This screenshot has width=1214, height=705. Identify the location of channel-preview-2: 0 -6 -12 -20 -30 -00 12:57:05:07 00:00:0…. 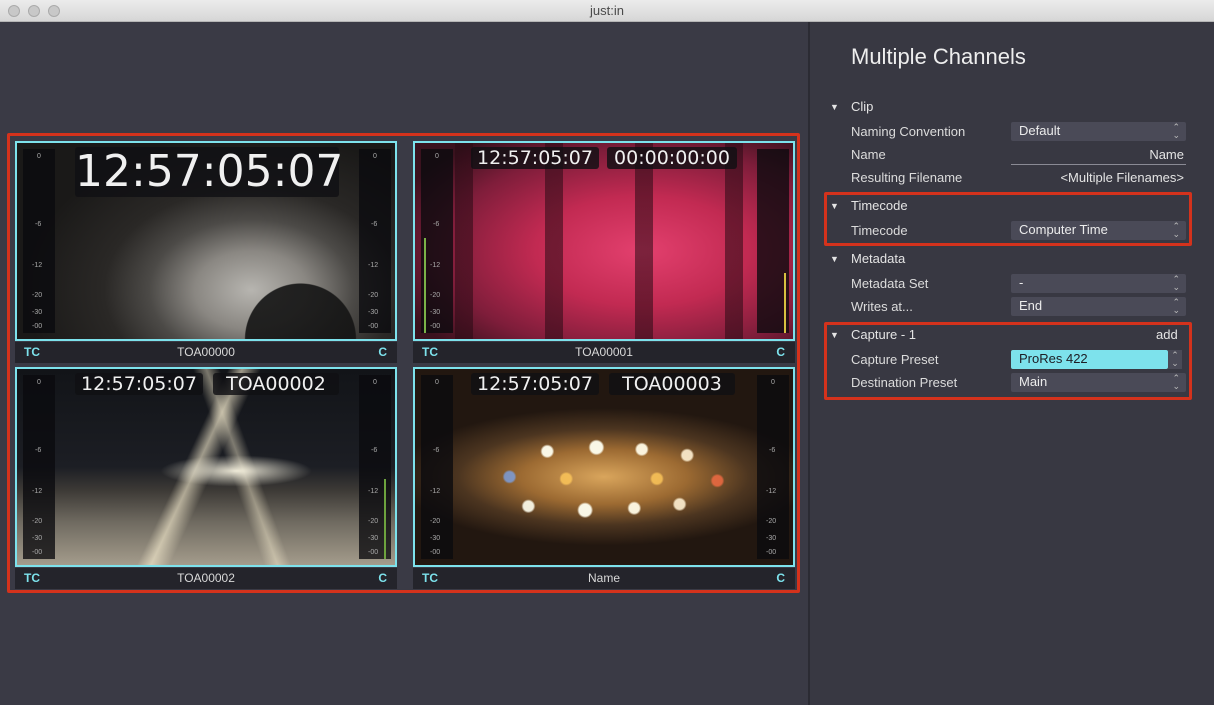
(604, 241).